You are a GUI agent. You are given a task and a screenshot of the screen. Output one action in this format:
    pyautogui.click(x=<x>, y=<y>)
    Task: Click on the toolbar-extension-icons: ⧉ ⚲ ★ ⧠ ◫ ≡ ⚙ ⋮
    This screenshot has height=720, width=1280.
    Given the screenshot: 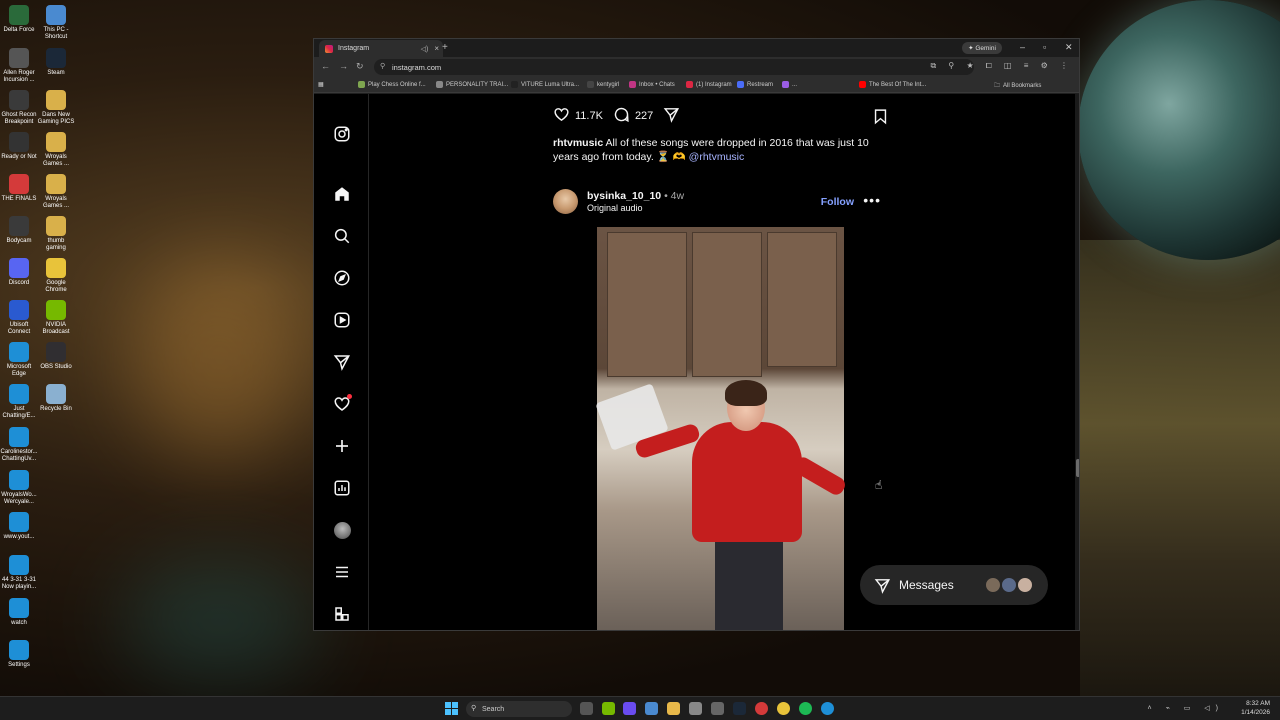 What is the action you would take?
    pyautogui.click(x=1001, y=66)
    